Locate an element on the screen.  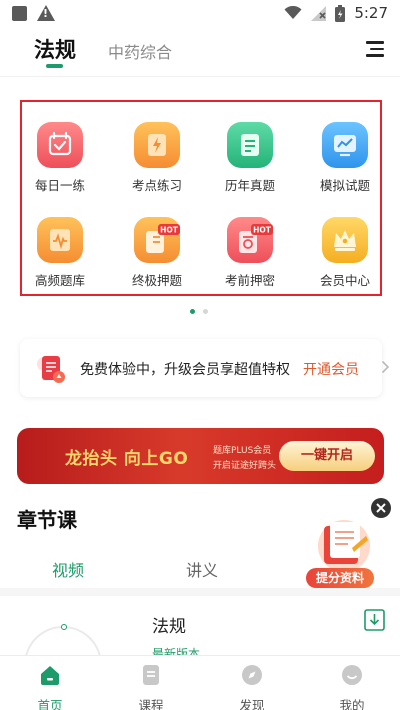
promo-text: 免费体验中，升级会员享超值特权 is located at coordinates (185, 370).